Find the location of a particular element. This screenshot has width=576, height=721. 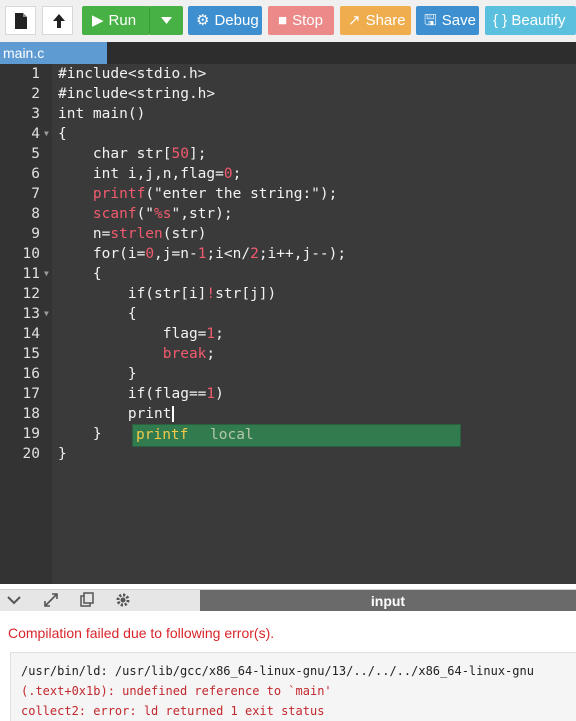

file-icon is located at coordinates (21, 21).